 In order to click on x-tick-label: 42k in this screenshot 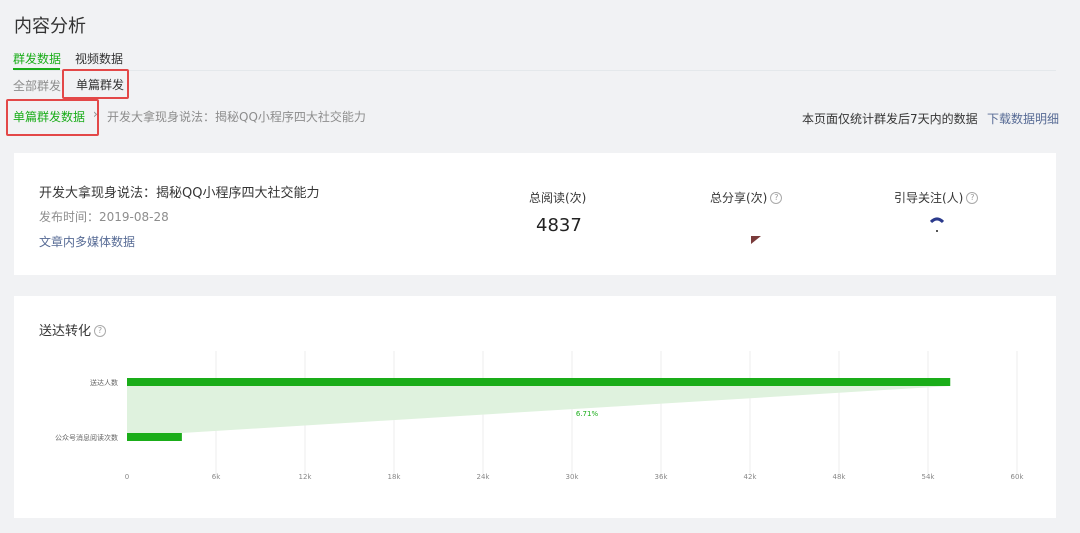, I will do `click(751, 477)`.